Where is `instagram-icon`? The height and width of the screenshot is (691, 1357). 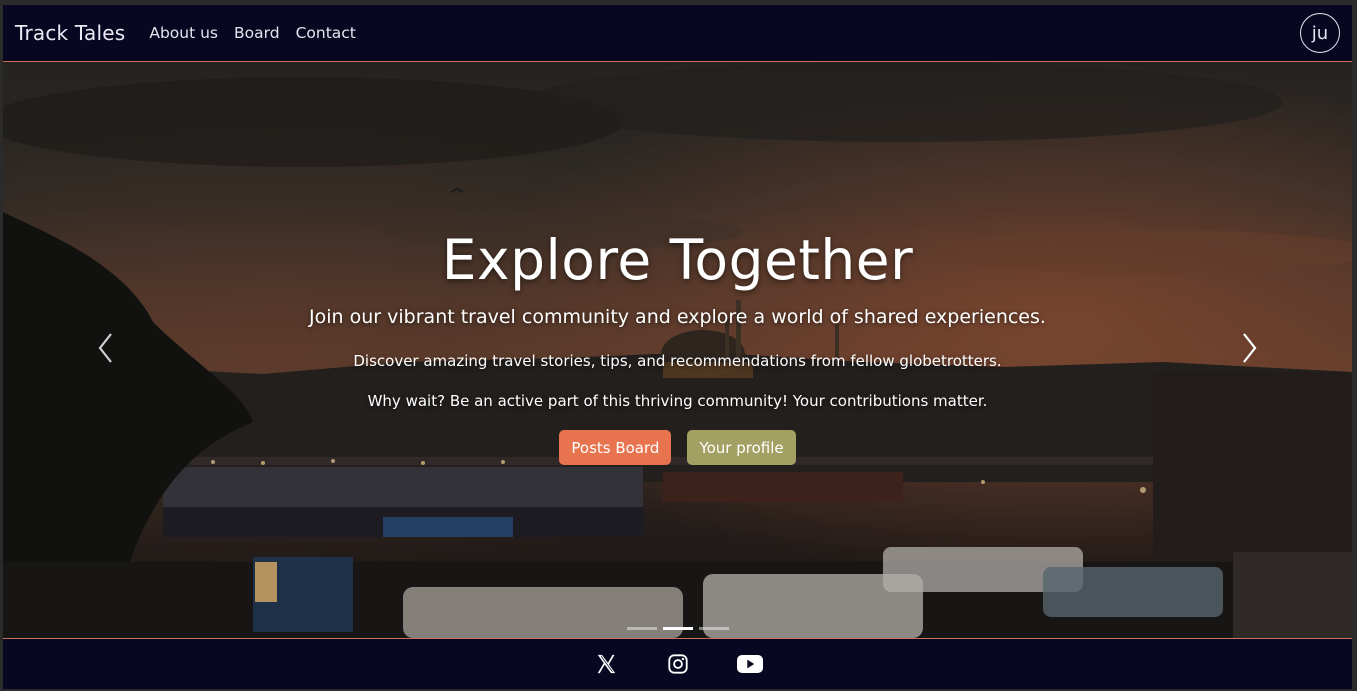
instagram-icon is located at coordinates (678, 664).